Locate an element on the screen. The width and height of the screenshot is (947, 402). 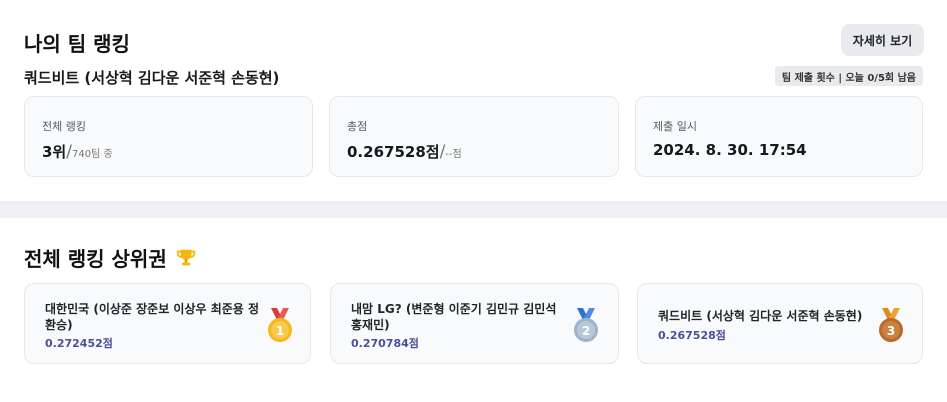
total-score-card: 총점 0.267528점/--점 is located at coordinates (474, 136).